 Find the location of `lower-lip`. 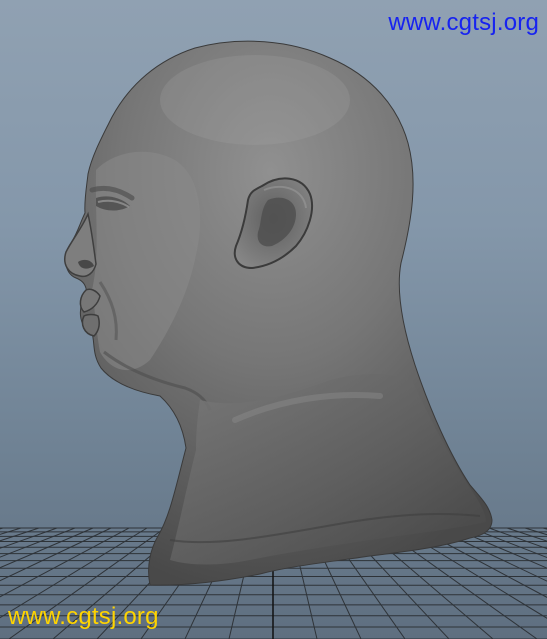

lower-lip is located at coordinates (90, 325).